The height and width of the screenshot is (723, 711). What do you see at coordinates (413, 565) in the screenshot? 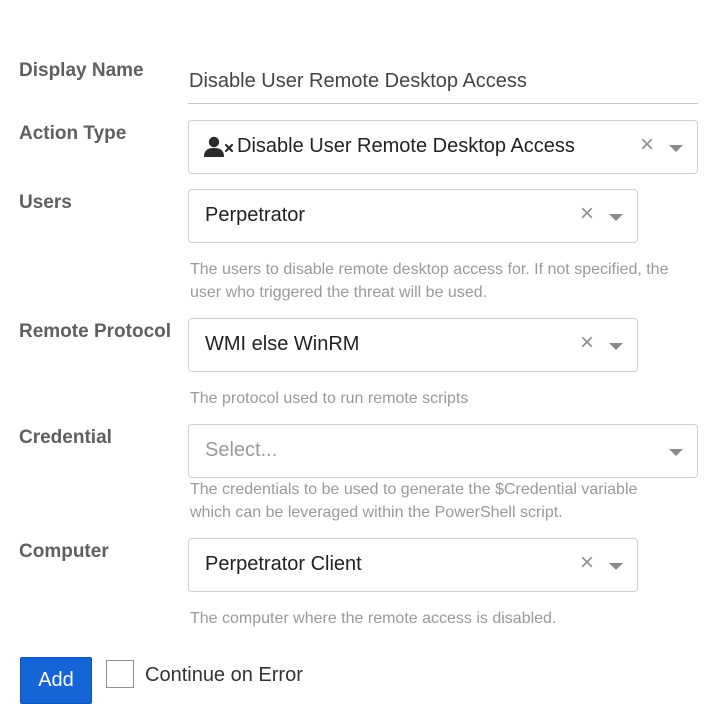
I see `computer-select: Perpetrator Client ×` at bounding box center [413, 565].